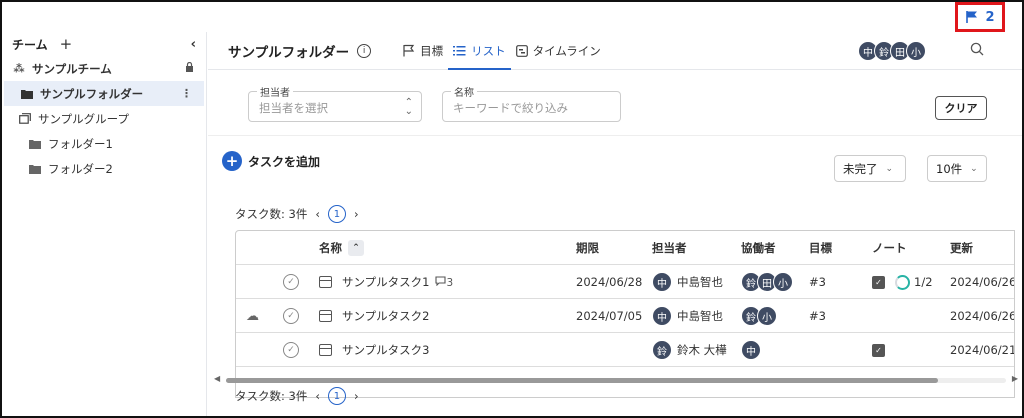 This screenshot has height=418, width=1024. What do you see at coordinates (587, 248) in the screenshot?
I see `column-header-due: 期限` at bounding box center [587, 248].